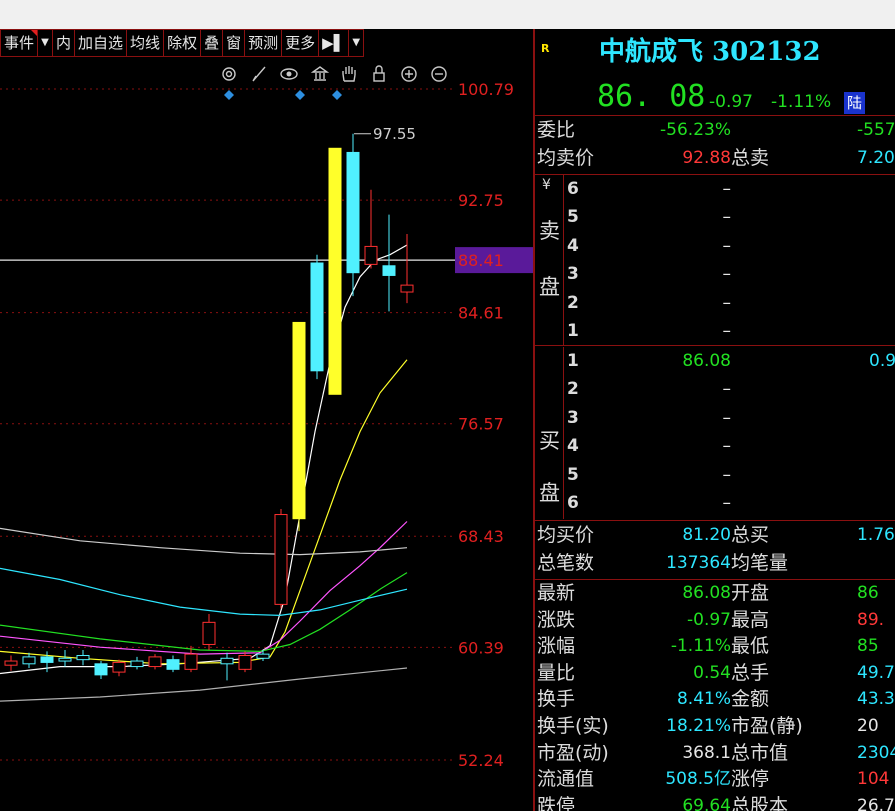 Image resolution: width=895 pixels, height=811 pixels. Describe the element at coordinates (545, 48) in the screenshot. I see `r-badge: R` at that location.